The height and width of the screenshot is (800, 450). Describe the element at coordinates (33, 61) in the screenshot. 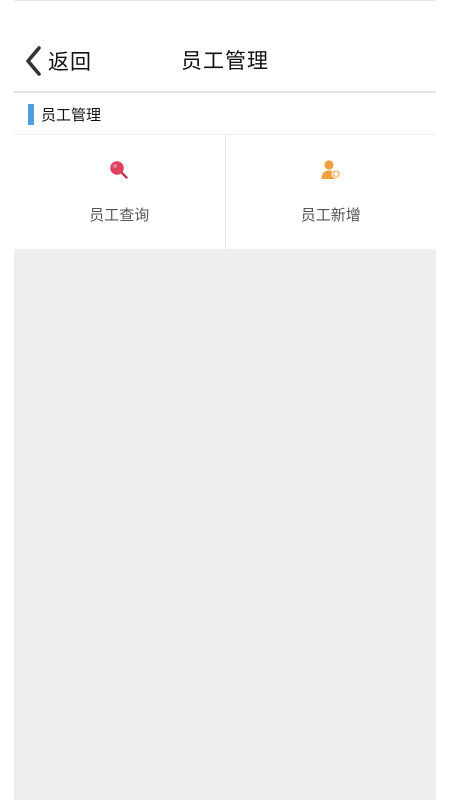

I see `chevron-left-icon` at that location.